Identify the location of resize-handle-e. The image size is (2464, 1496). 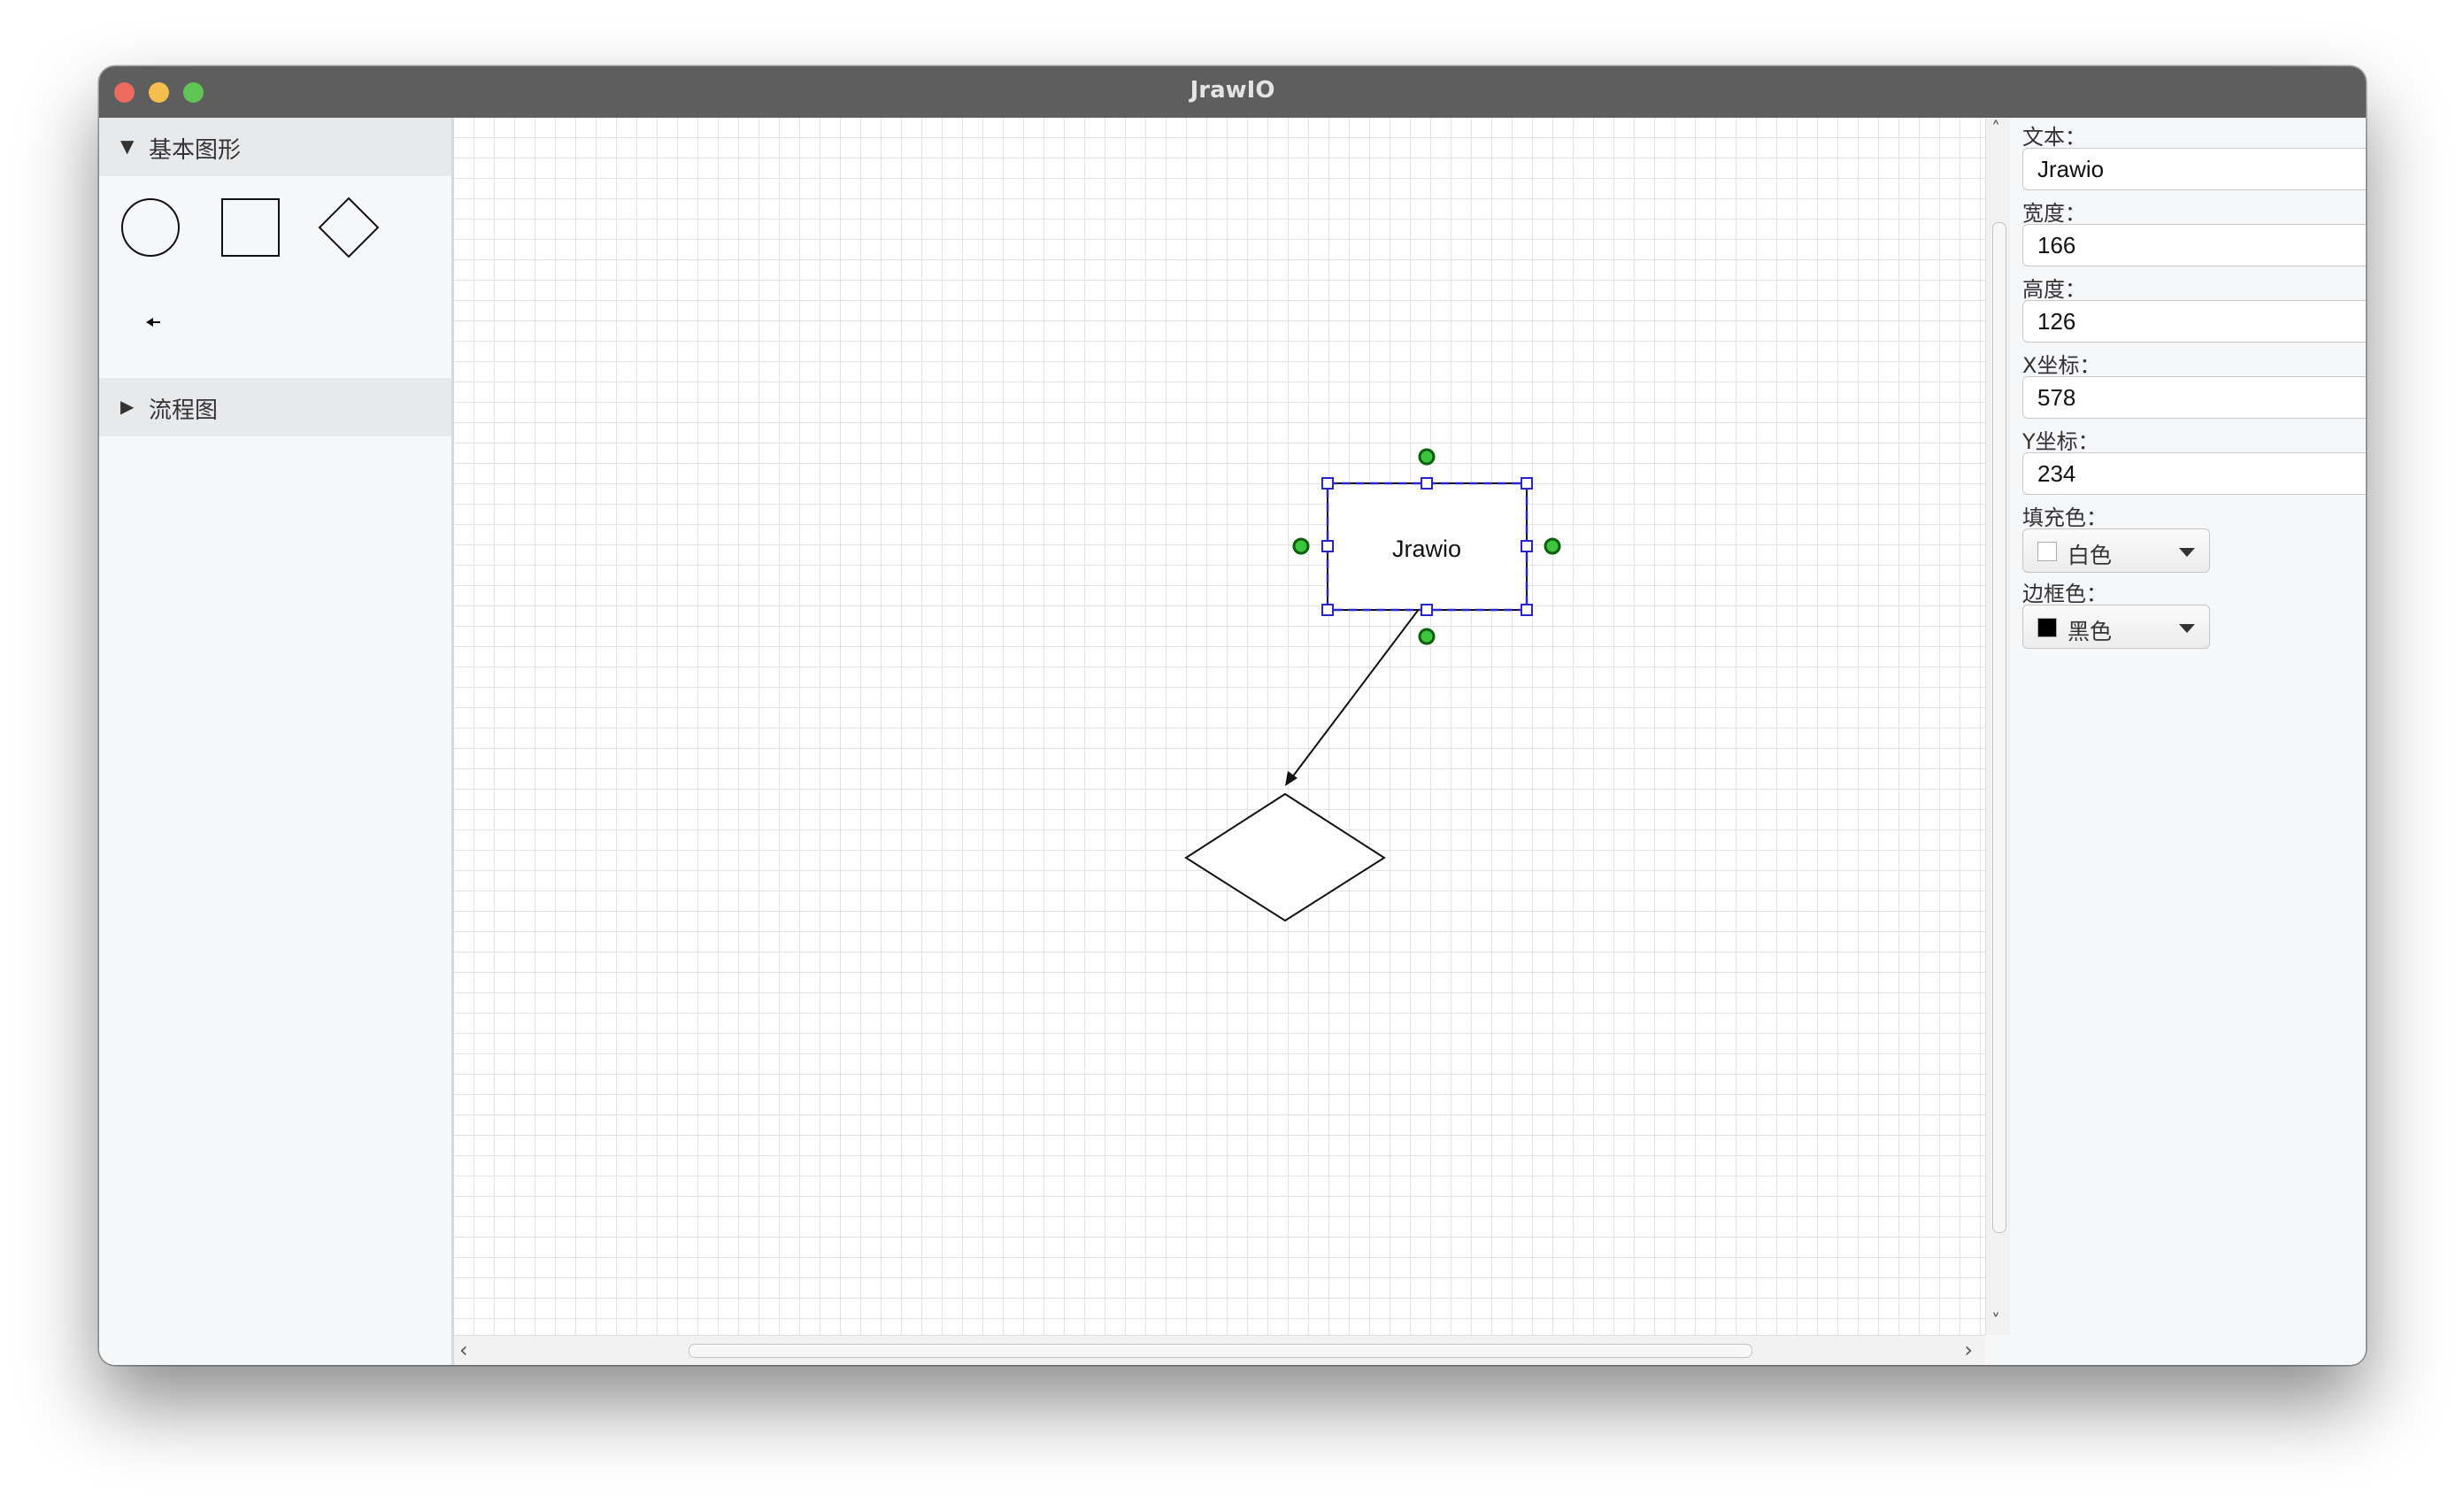
(1527, 546).